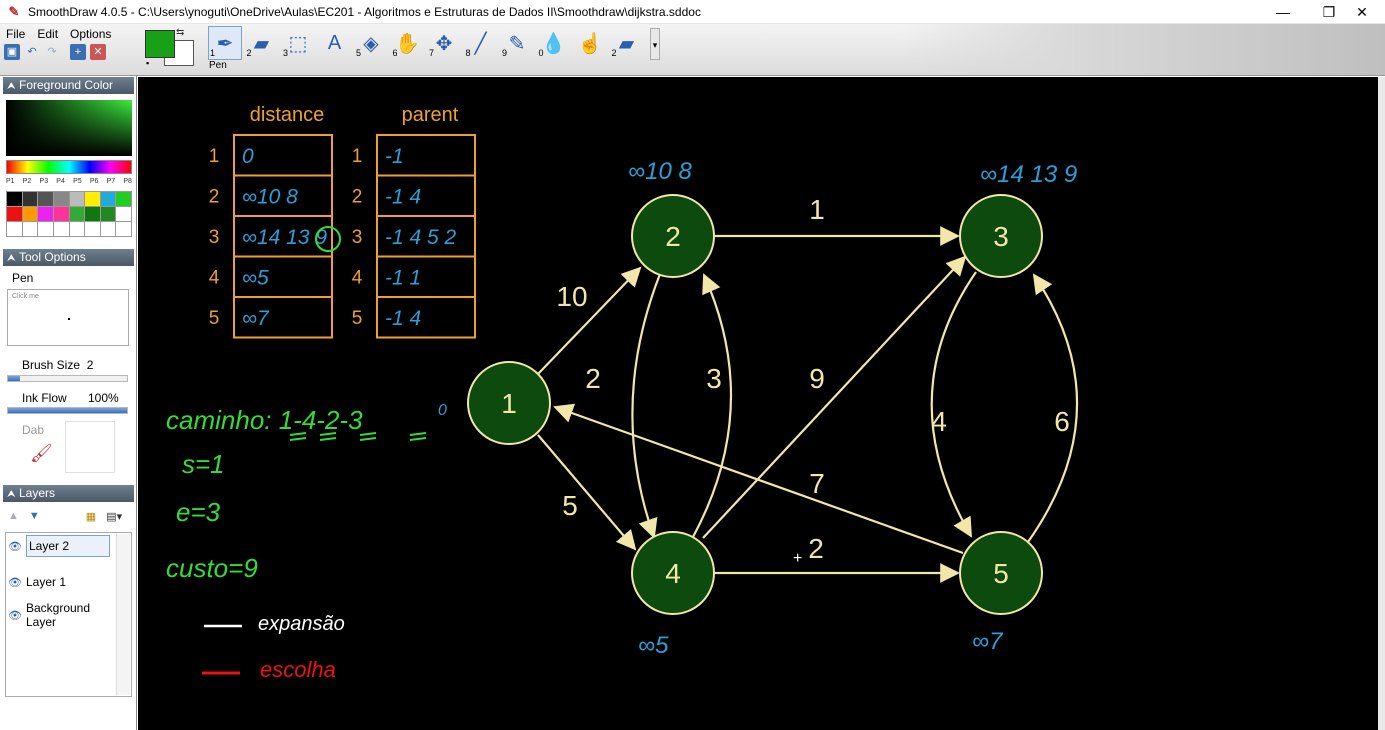 This screenshot has height=730, width=1385. What do you see at coordinates (335, 43) in the screenshot?
I see `text-icon: A` at bounding box center [335, 43].